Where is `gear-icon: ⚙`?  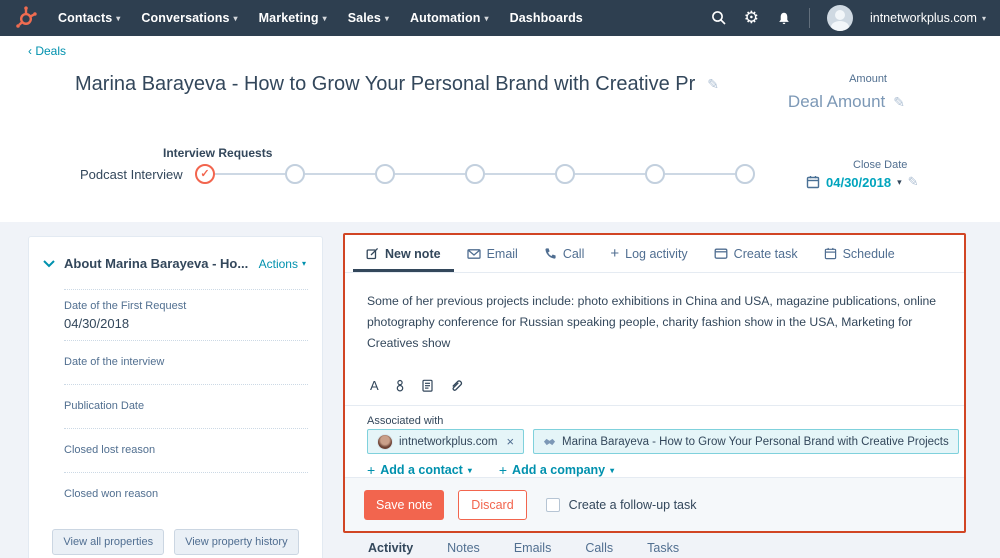 gear-icon: ⚙ is located at coordinates (751, 18).